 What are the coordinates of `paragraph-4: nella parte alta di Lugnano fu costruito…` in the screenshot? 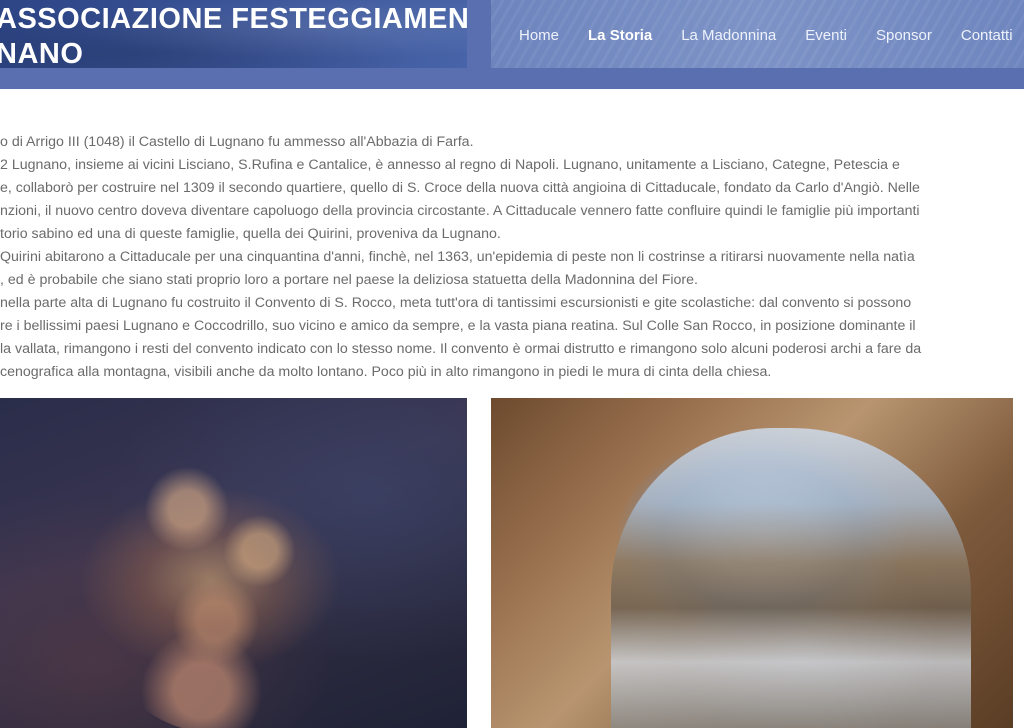 It's located at (507, 338).